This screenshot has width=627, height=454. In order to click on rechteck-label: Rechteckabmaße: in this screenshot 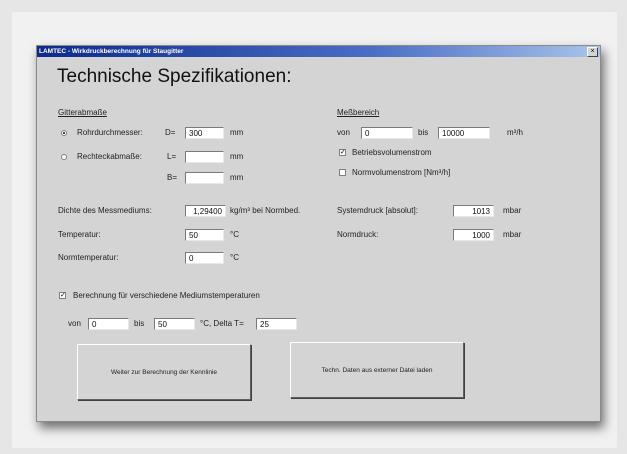, I will do `click(109, 156)`.